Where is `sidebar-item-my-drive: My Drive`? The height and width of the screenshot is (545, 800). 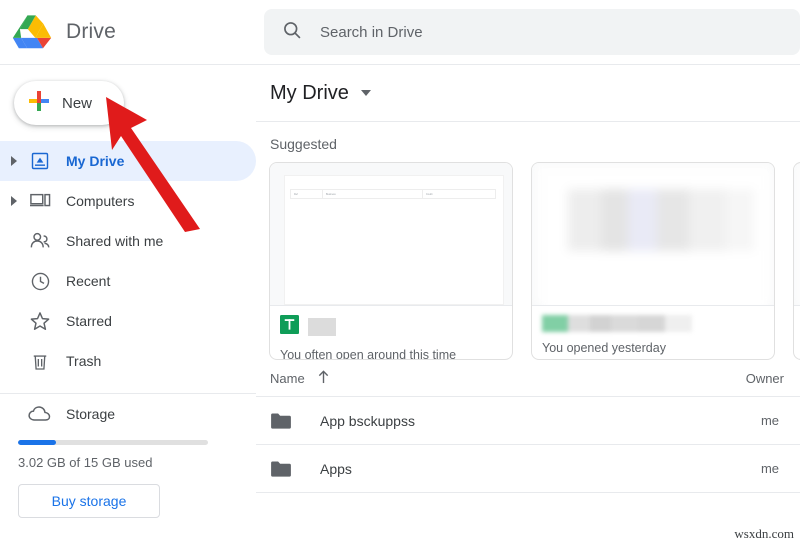
sidebar-item-my-drive: My Drive is located at coordinates (128, 161).